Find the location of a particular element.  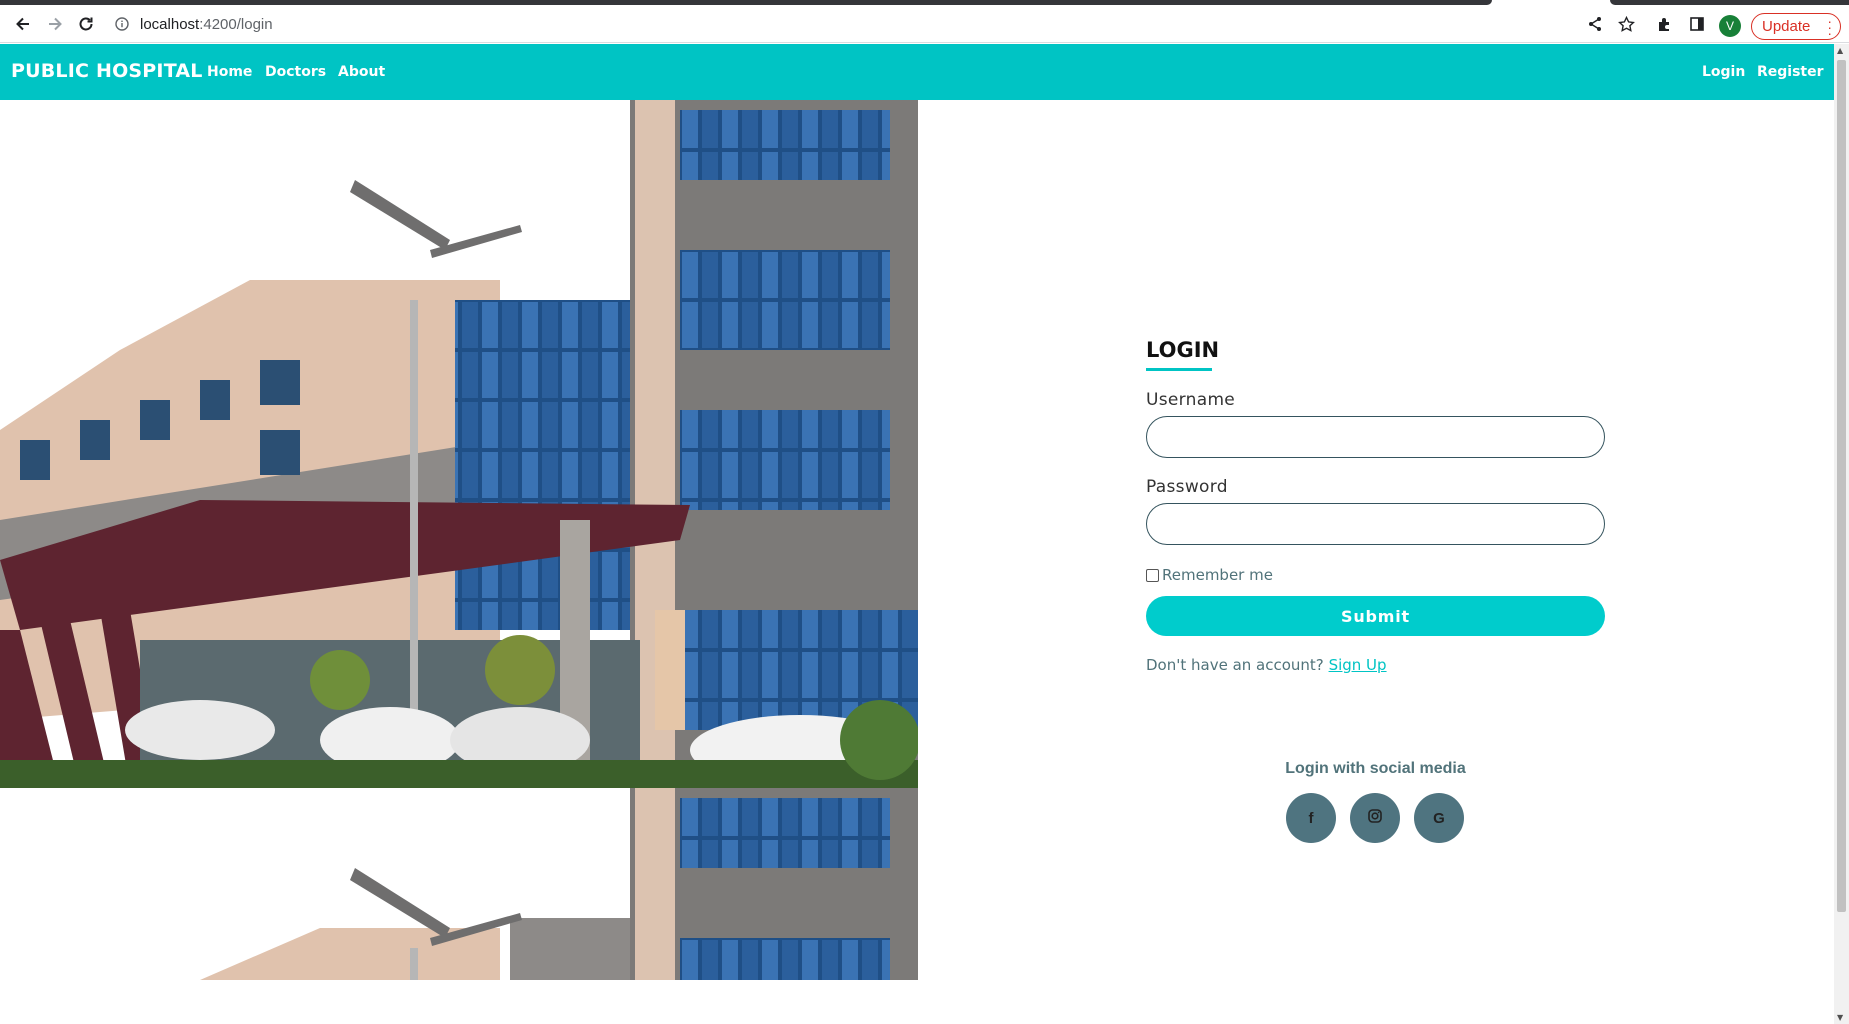

nav-link-home: Home is located at coordinates (229, 72).